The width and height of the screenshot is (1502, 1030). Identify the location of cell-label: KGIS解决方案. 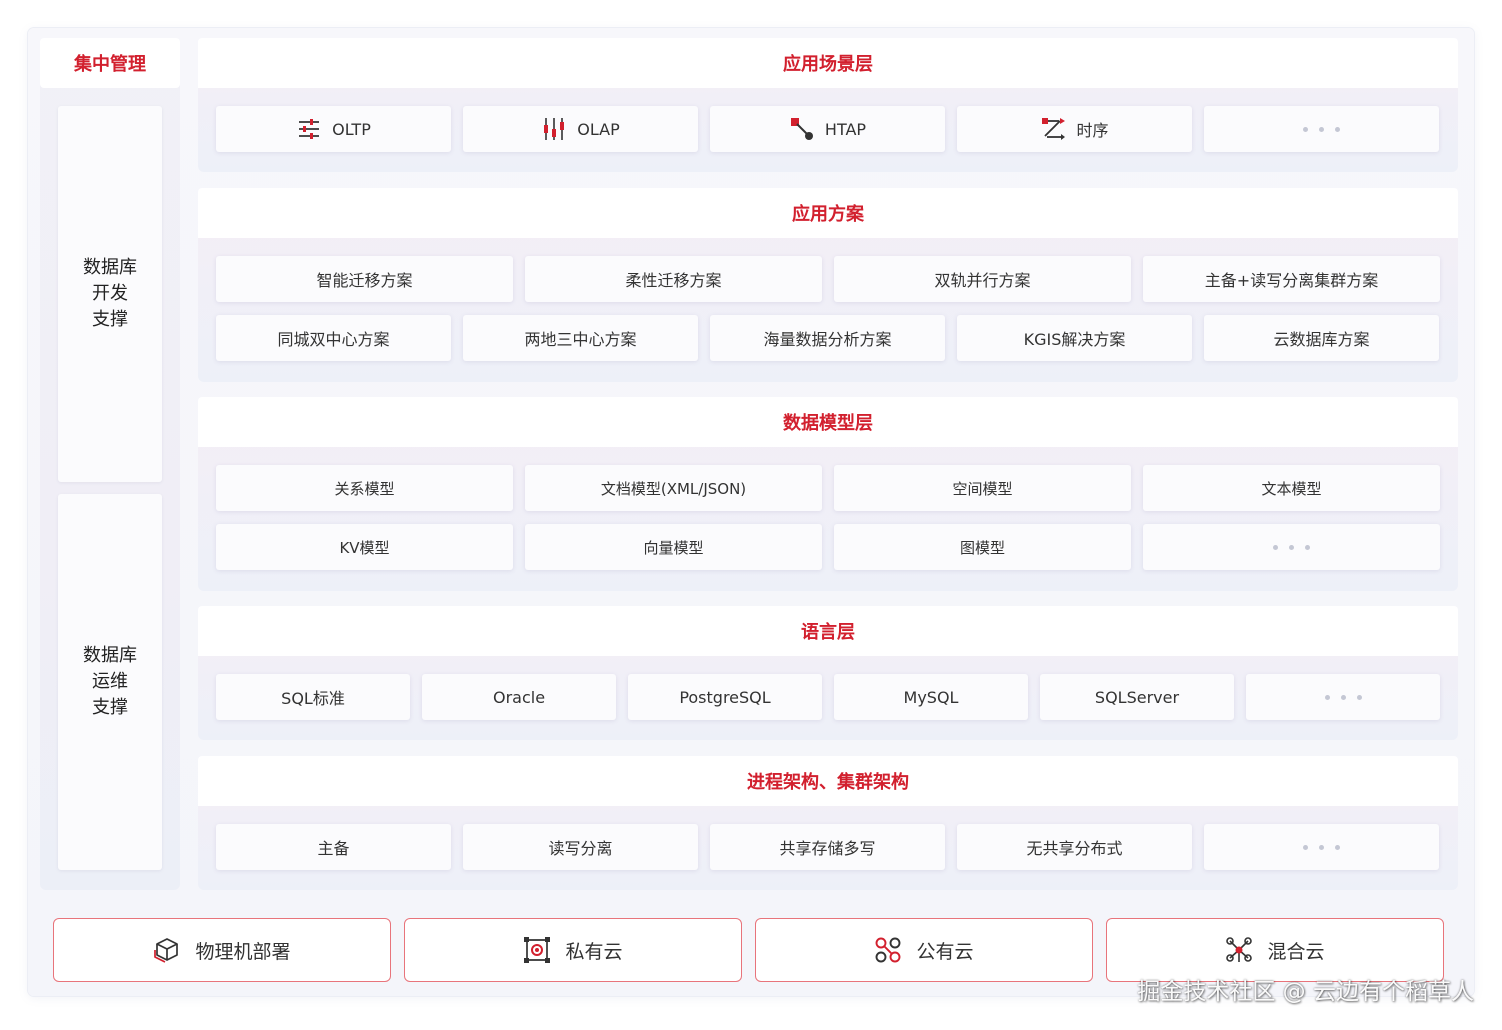
(1074, 339).